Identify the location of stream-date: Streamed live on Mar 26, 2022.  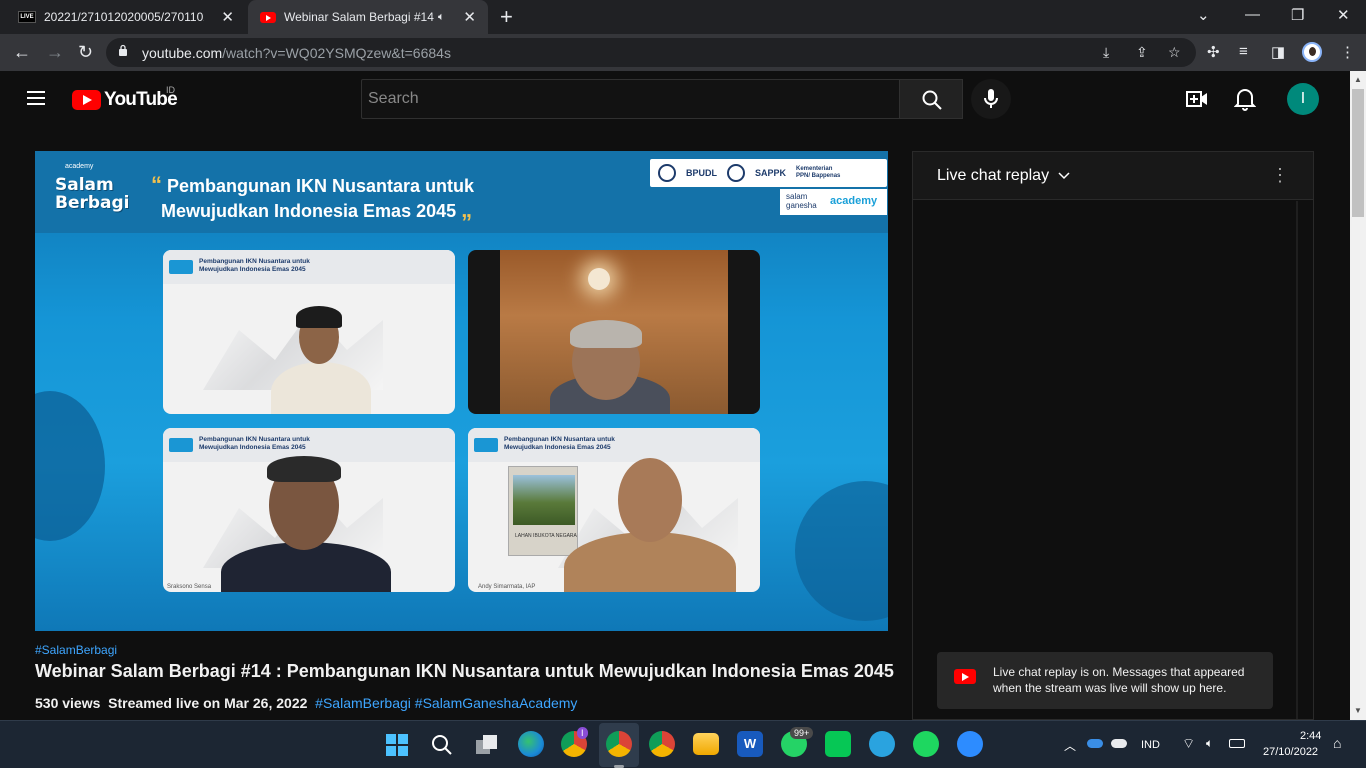
(208, 703).